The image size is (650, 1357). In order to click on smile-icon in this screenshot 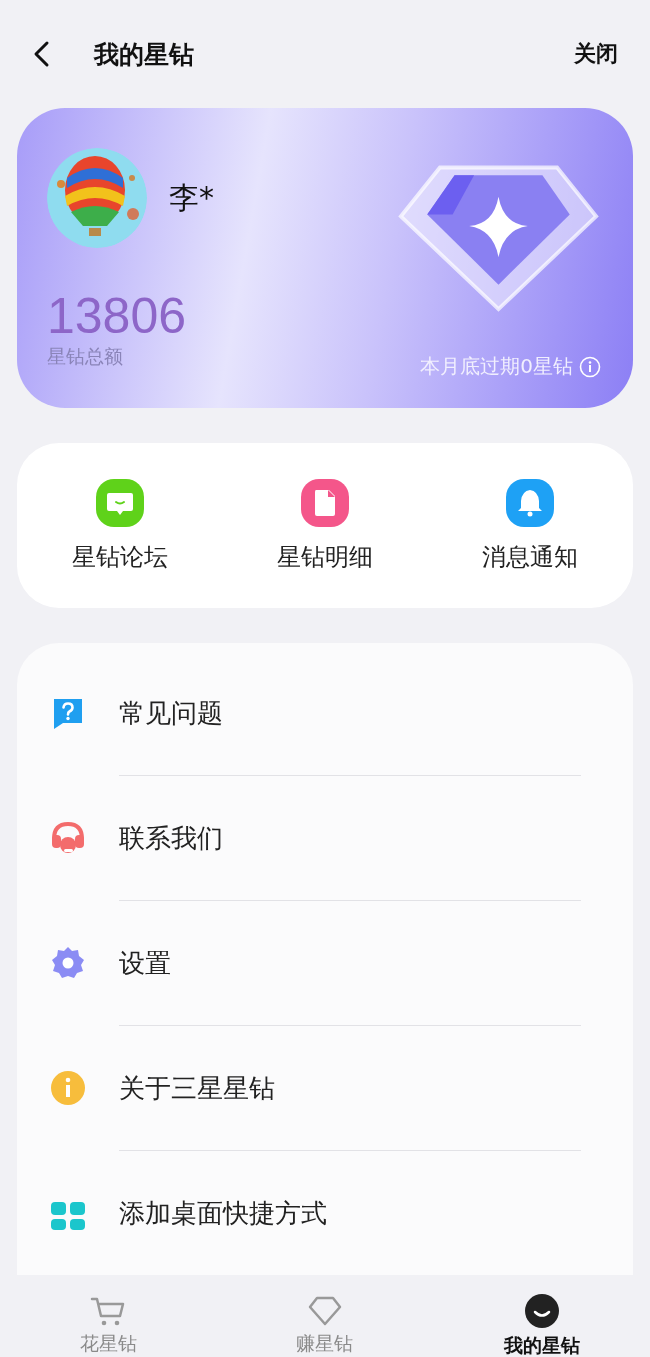, I will do `click(541, 1311)`.